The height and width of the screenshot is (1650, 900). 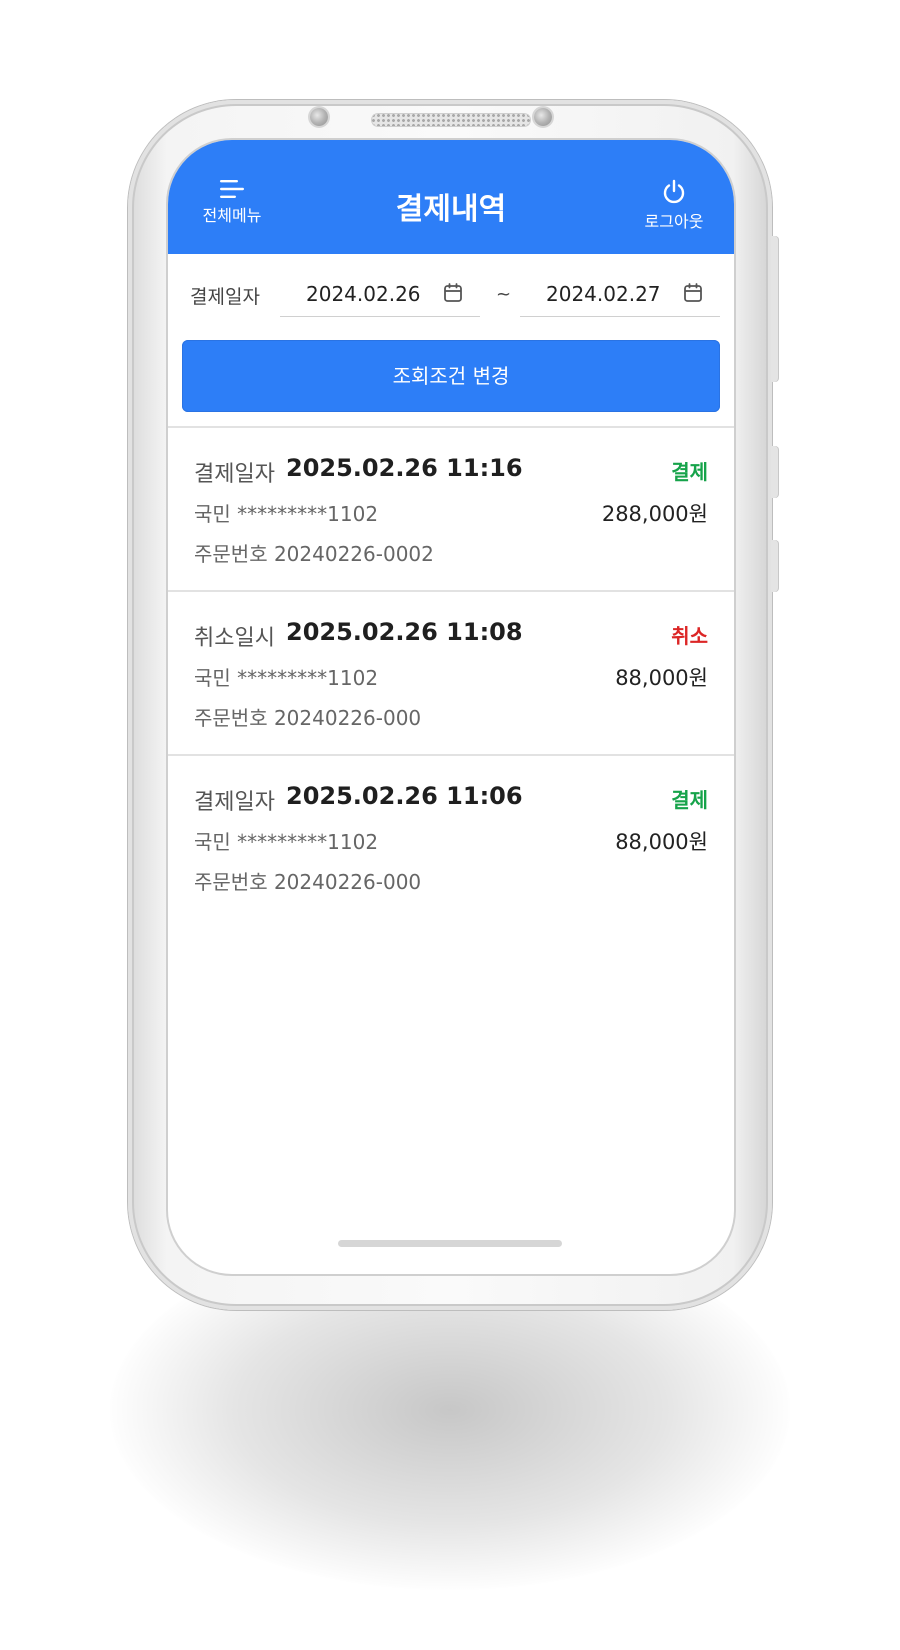 What do you see at coordinates (775, 566) in the screenshot?
I see `side-button-bottom` at bounding box center [775, 566].